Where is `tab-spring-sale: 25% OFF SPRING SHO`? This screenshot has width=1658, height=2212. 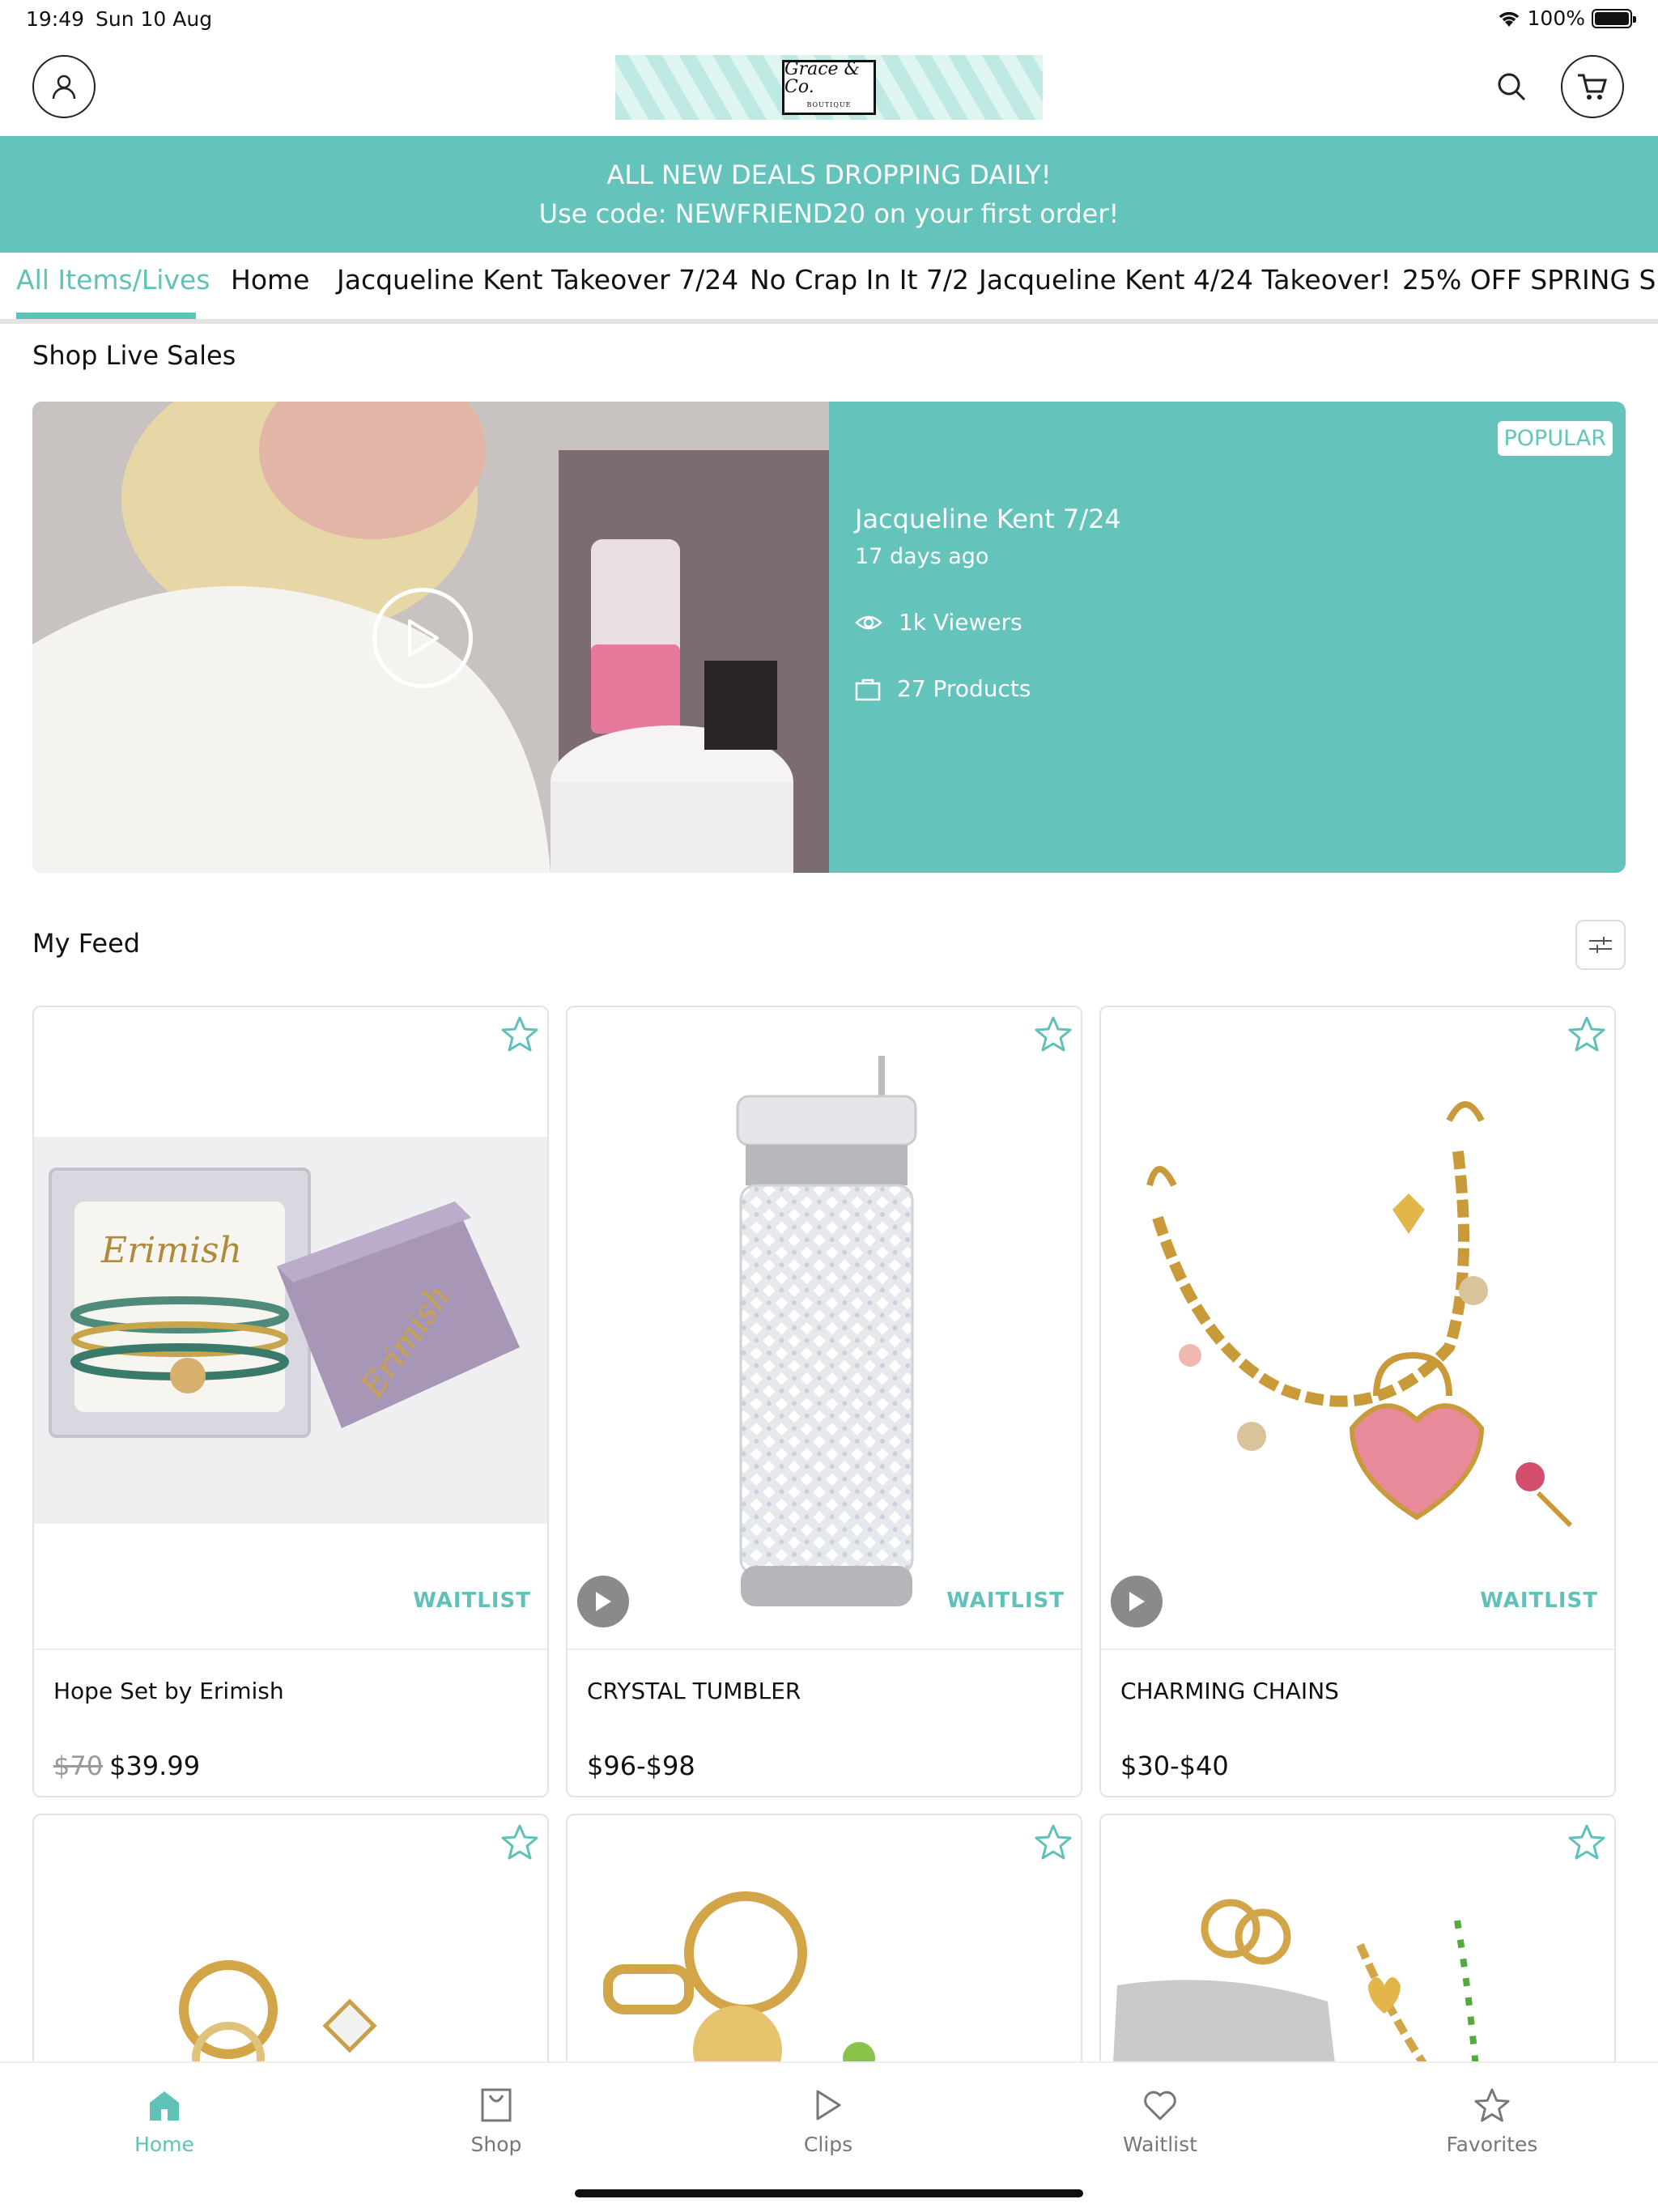
tab-spring-sale: 25% OFF SPRING SHO is located at coordinates (1530, 280).